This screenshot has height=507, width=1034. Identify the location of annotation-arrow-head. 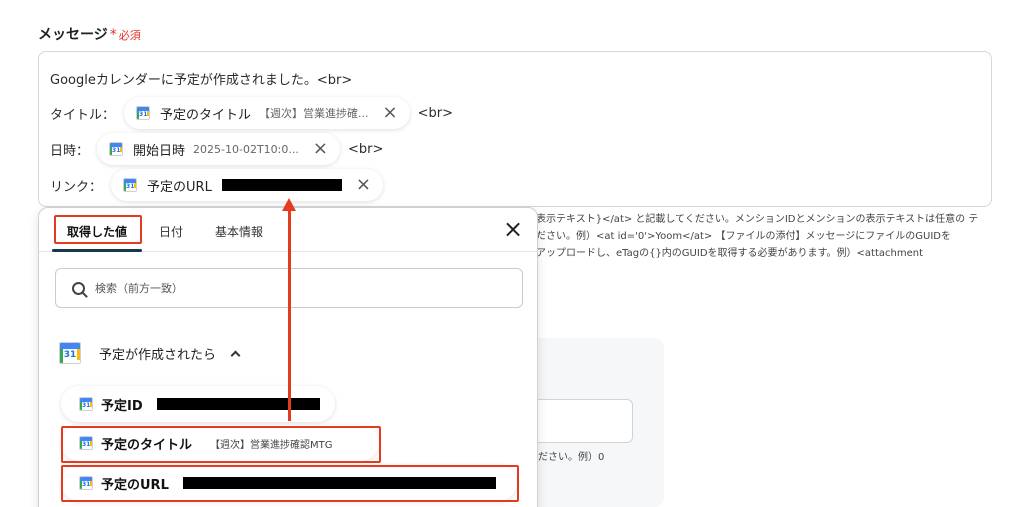
(289, 204).